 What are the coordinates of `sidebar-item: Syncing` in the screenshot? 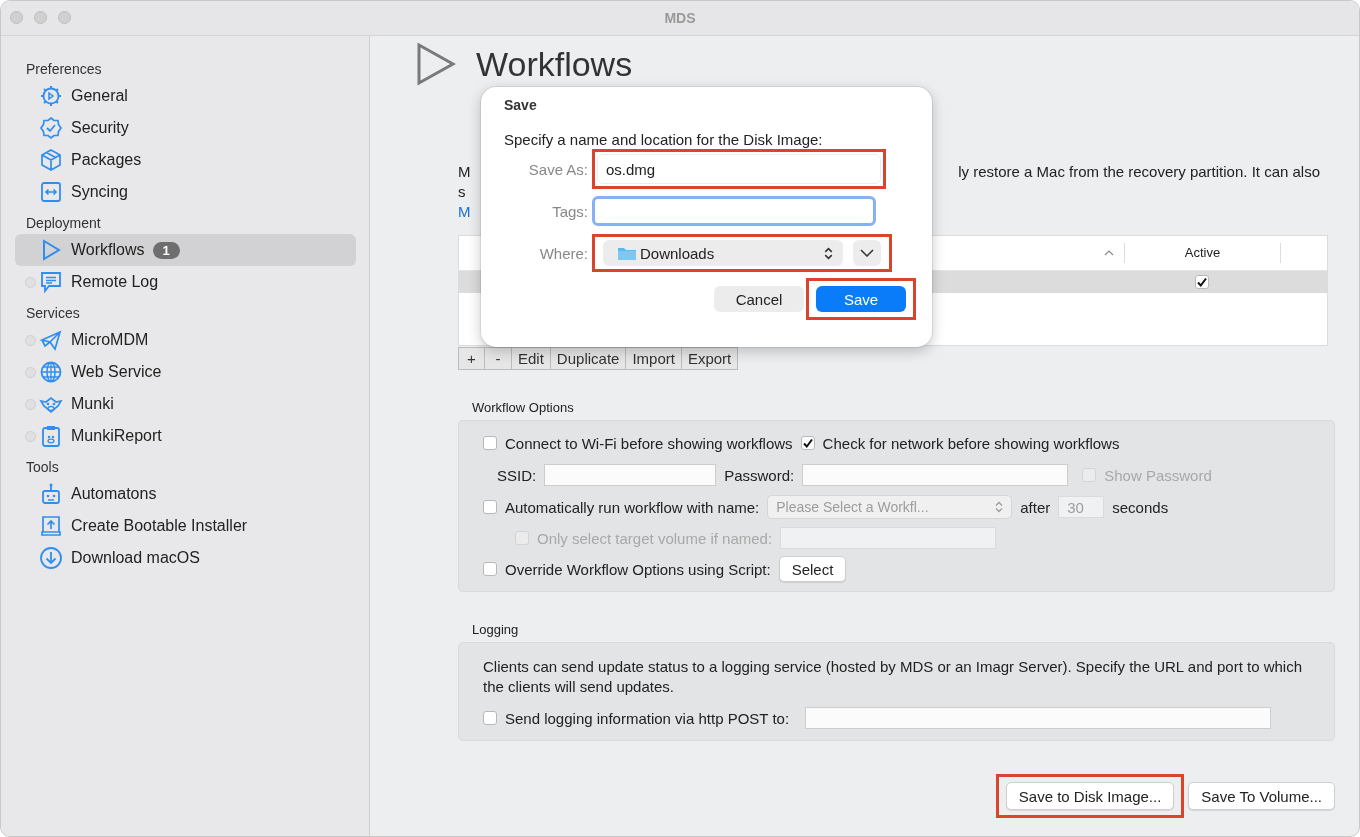 It's located at (185, 192).